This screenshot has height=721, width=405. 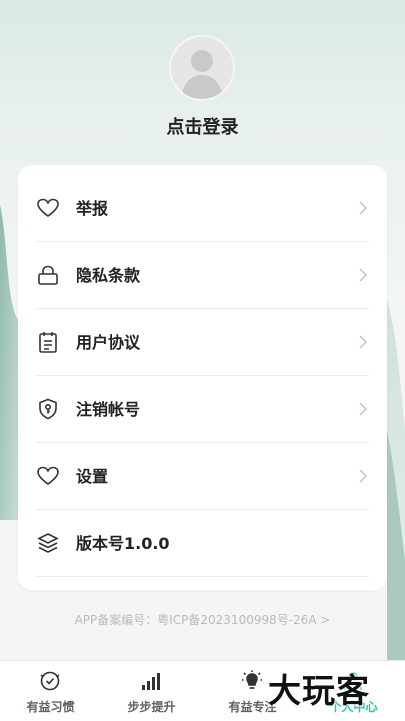 What do you see at coordinates (202, 543) in the screenshot?
I see `menu-item-version: 版本号1.0.0` at bounding box center [202, 543].